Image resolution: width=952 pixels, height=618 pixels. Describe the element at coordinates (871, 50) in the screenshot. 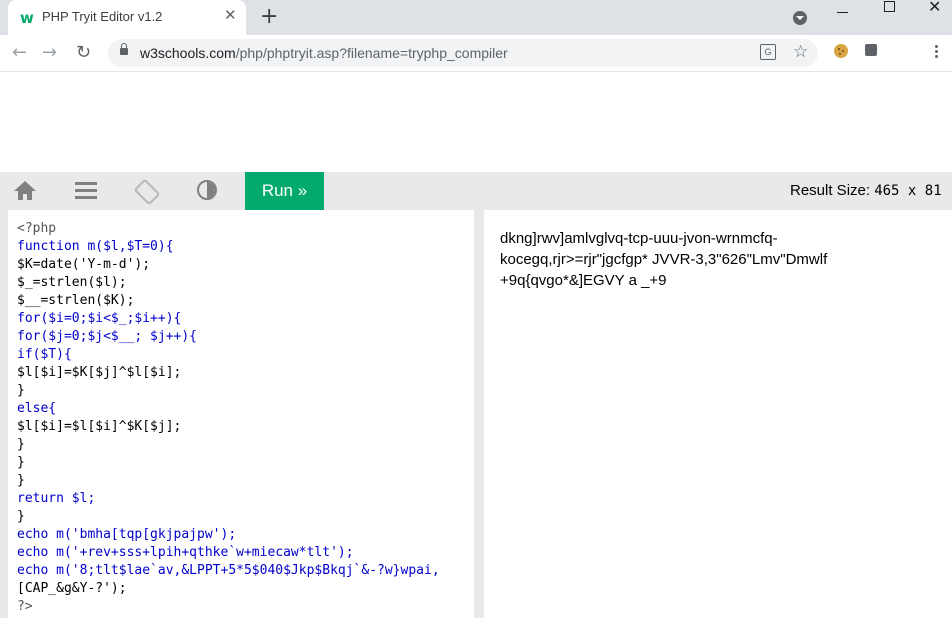

I see `extensions-puzzle-icon` at that location.